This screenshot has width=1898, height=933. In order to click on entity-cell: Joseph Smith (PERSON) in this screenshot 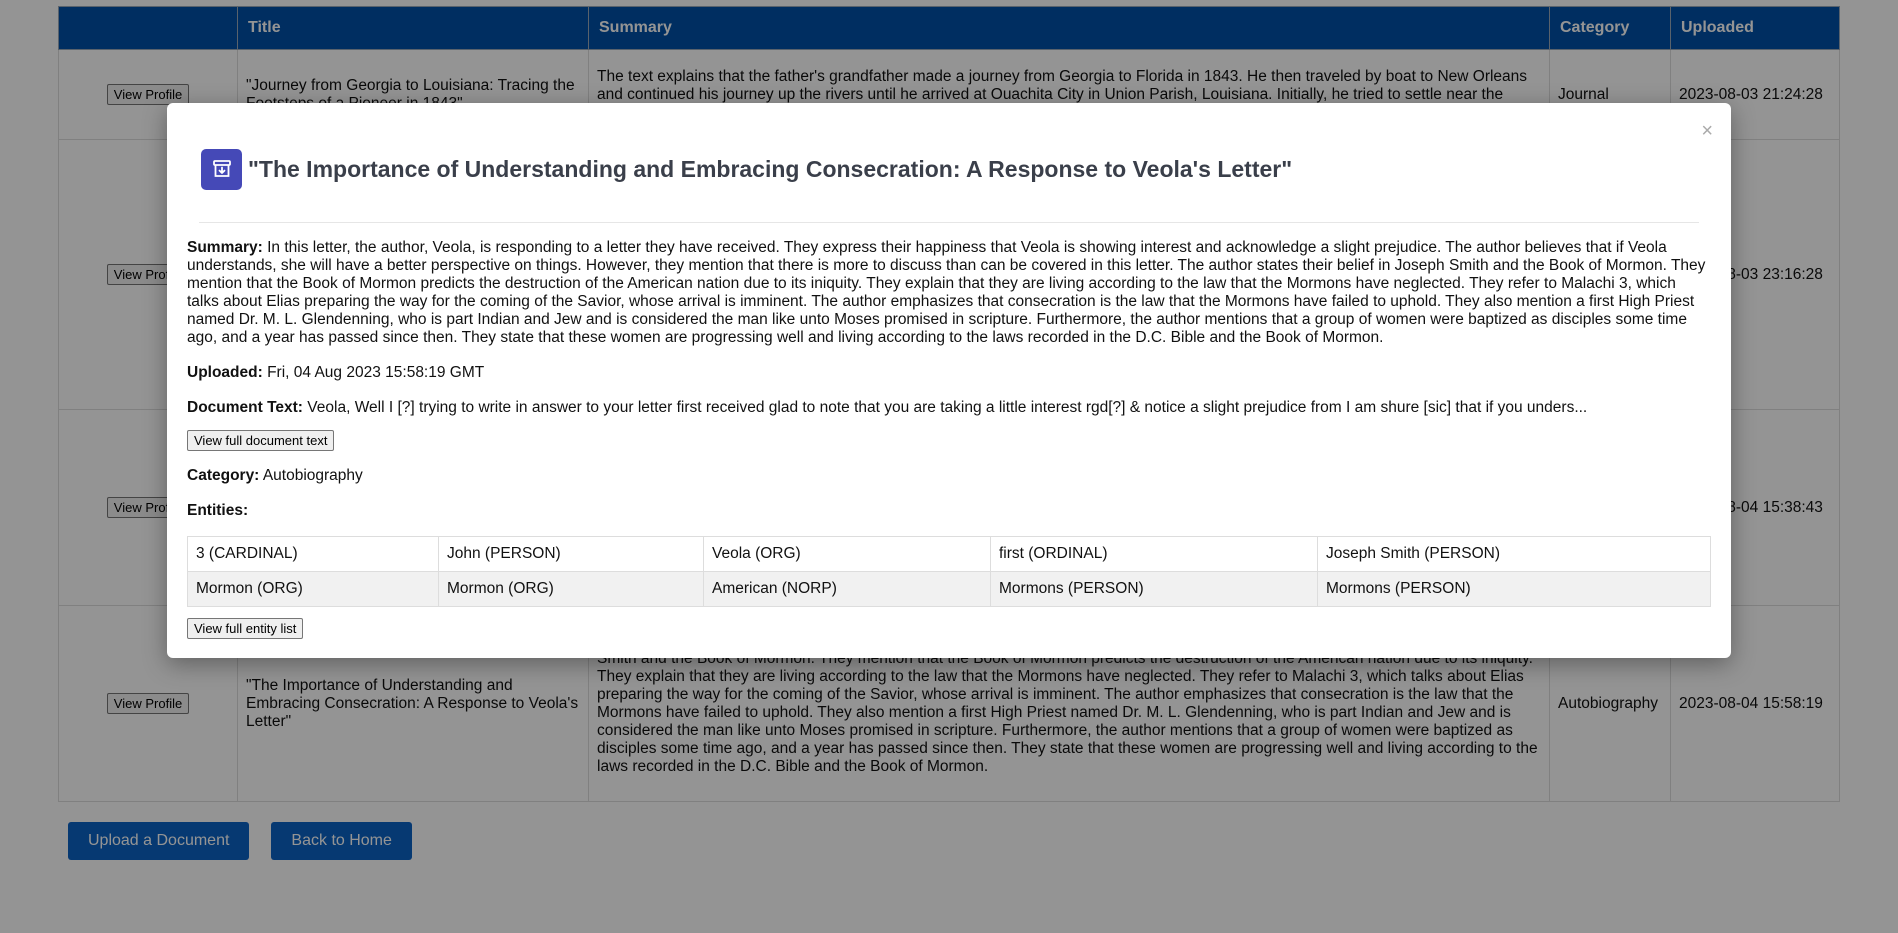, I will do `click(1514, 554)`.